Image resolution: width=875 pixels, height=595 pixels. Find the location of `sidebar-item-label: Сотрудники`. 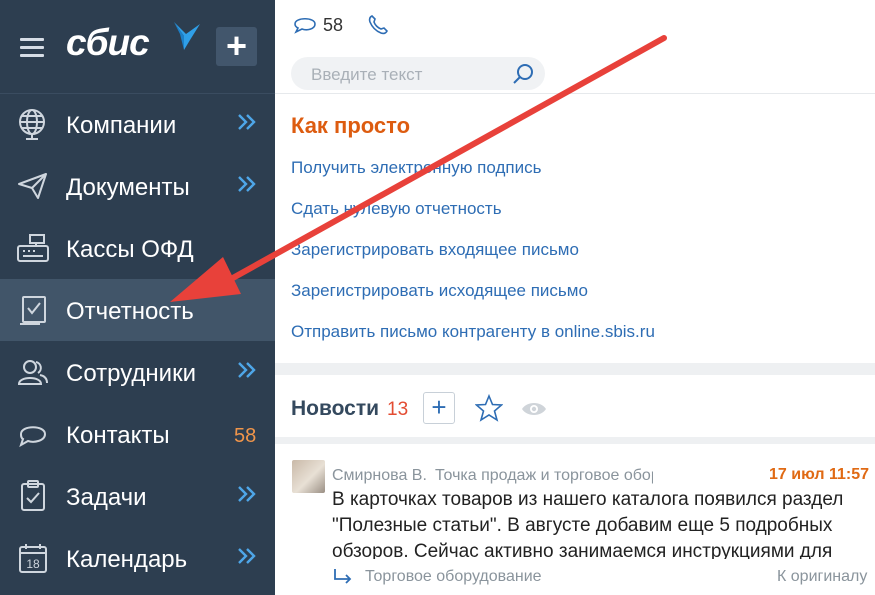

sidebar-item-label: Сотрудники is located at coordinates (131, 373).